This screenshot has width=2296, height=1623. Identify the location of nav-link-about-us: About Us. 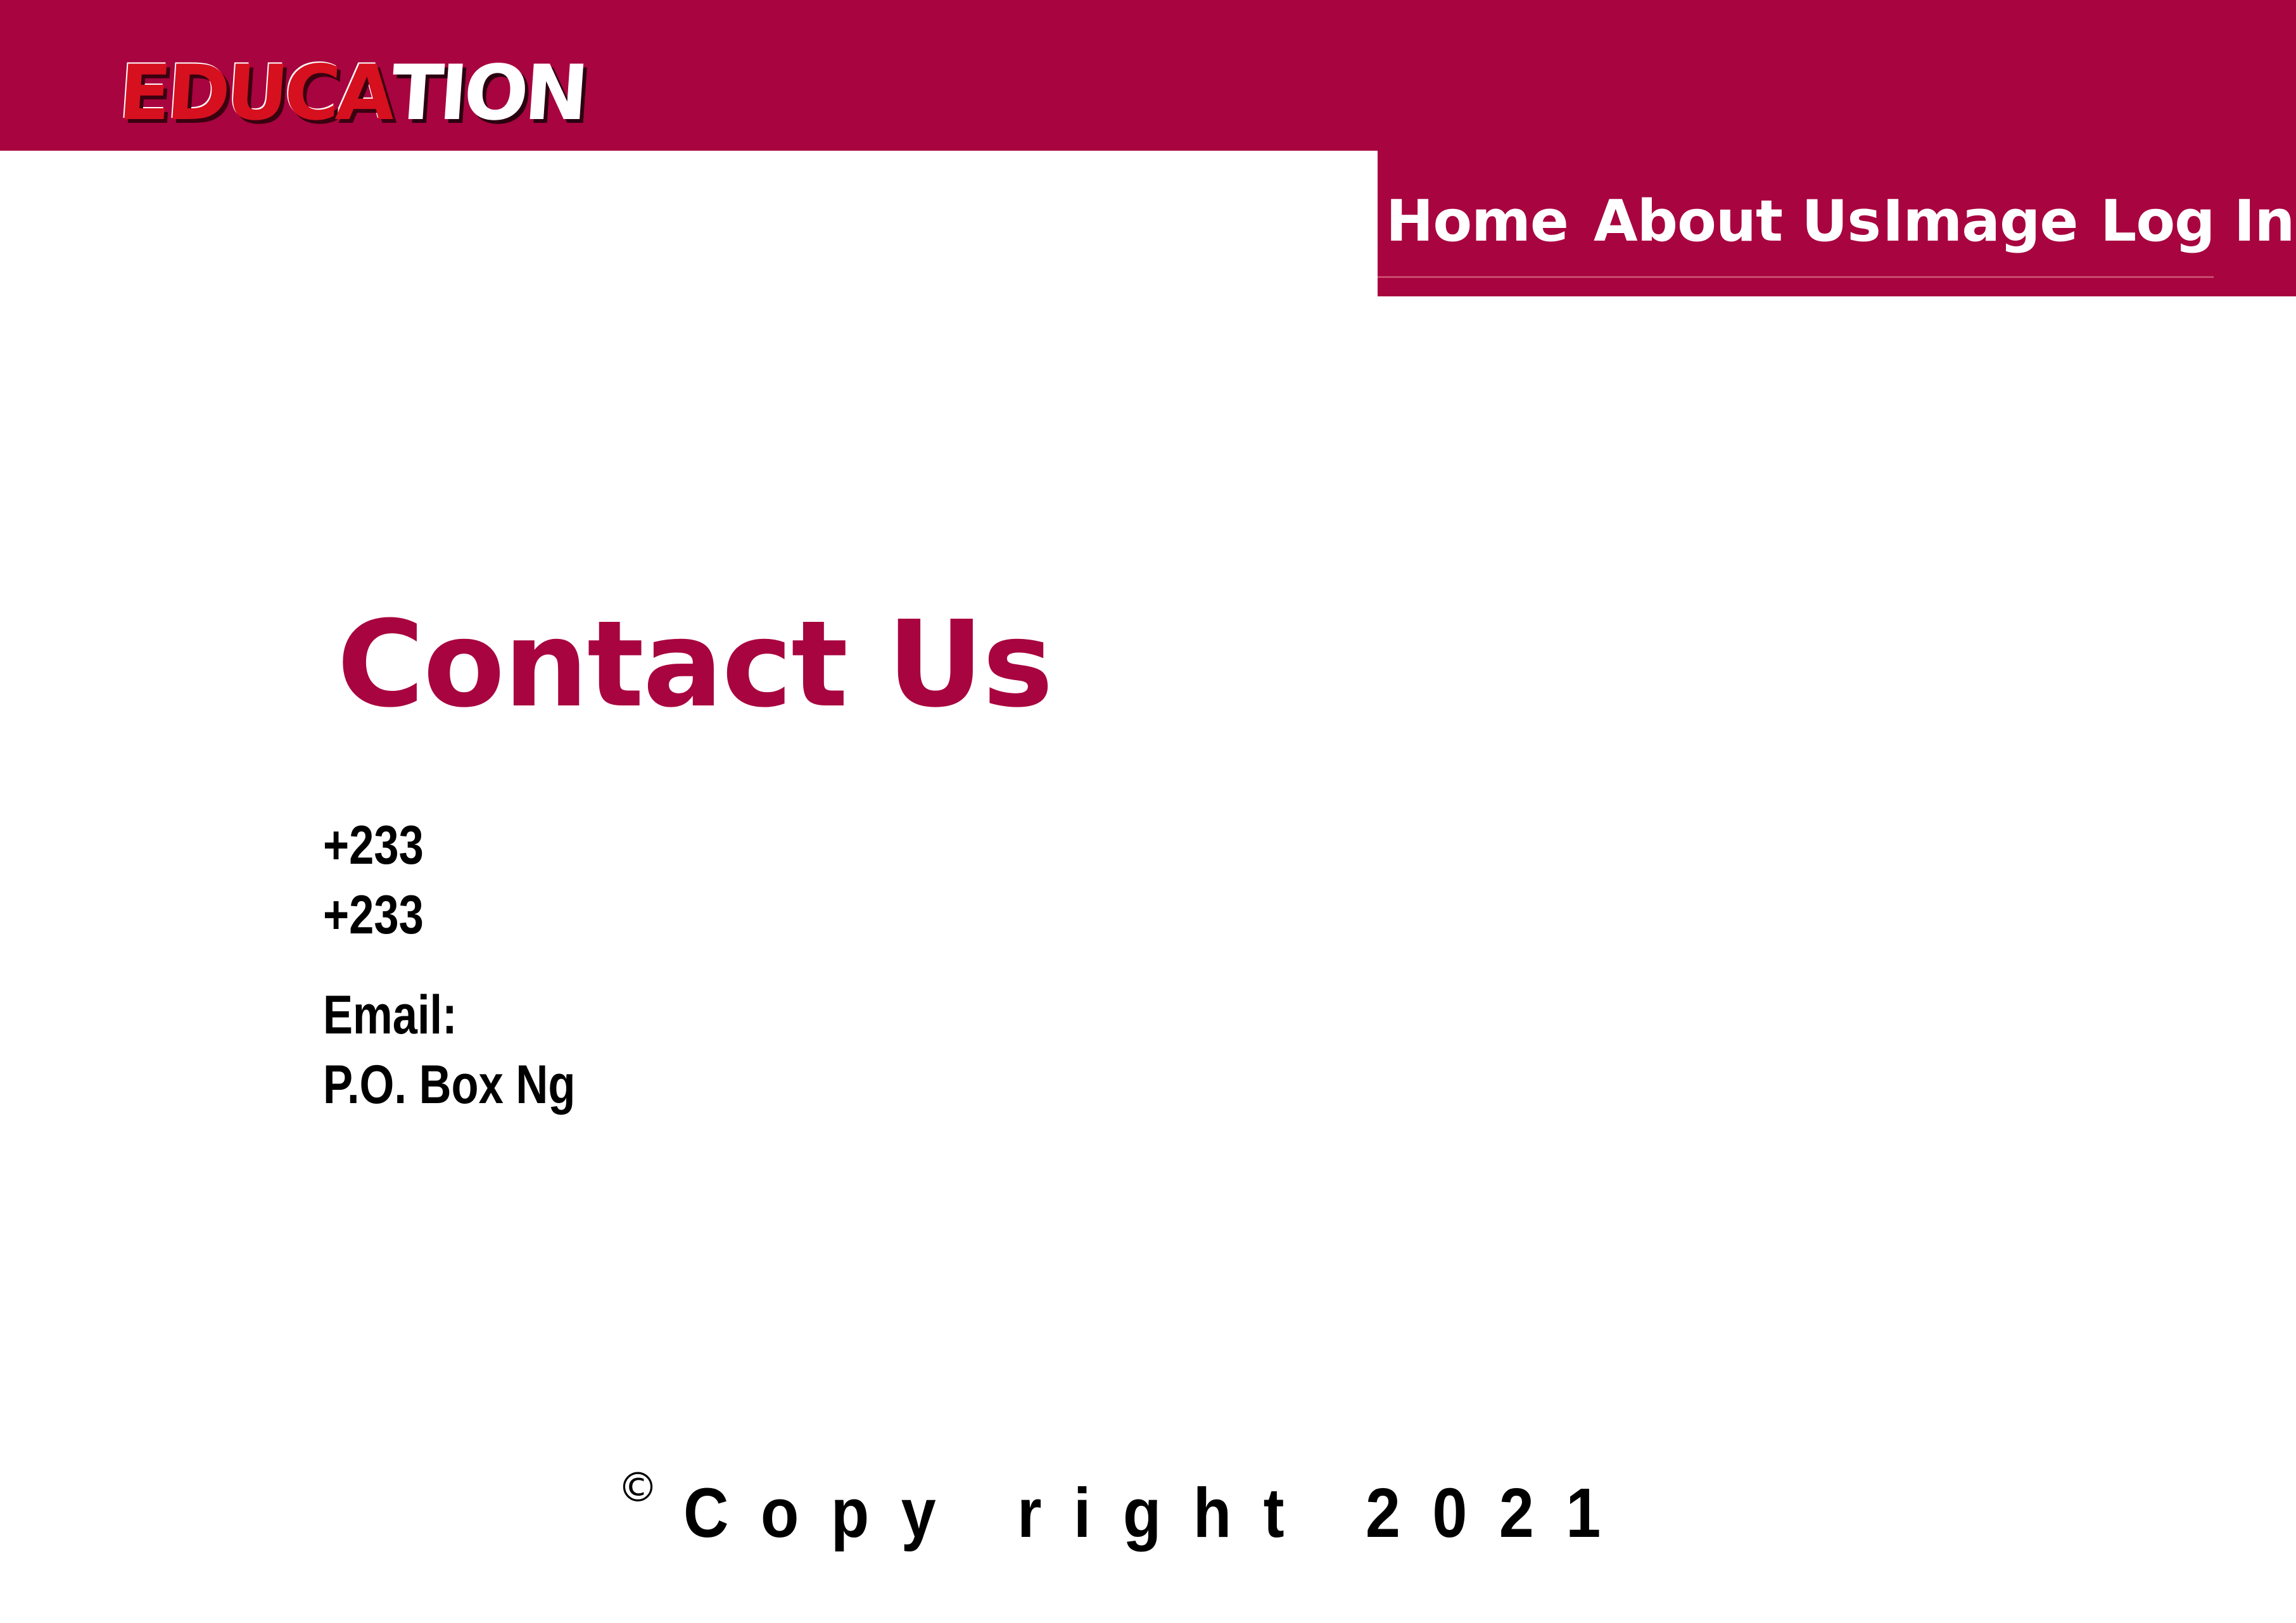
(1737, 221).